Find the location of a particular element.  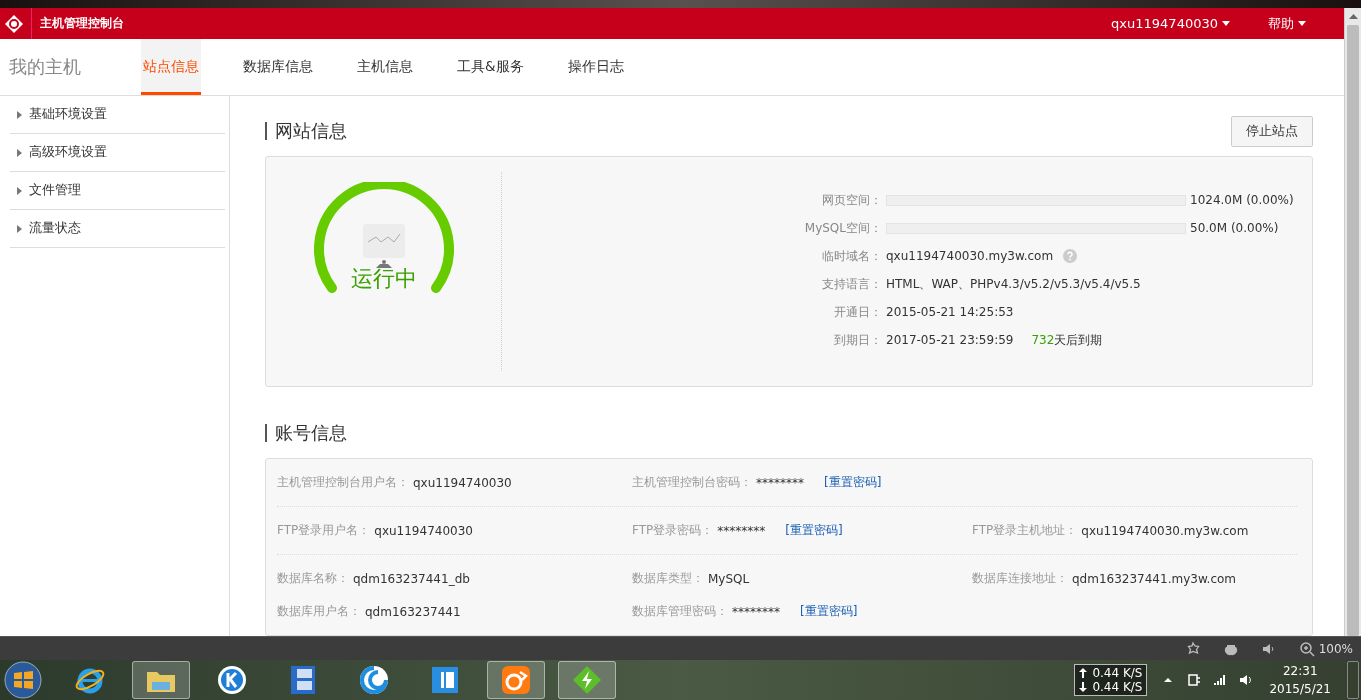

show-desktop-button is located at coordinates (1353, 680).